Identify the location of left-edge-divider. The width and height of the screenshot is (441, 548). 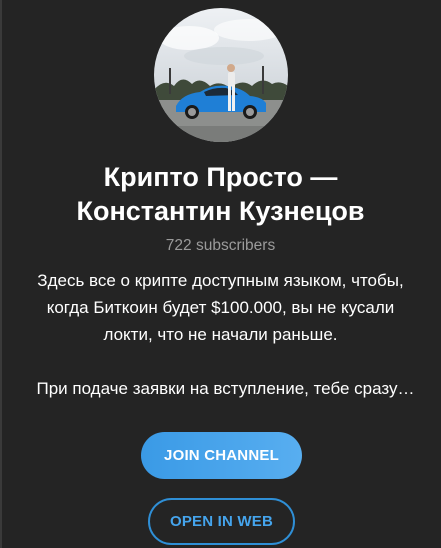
(1, 274).